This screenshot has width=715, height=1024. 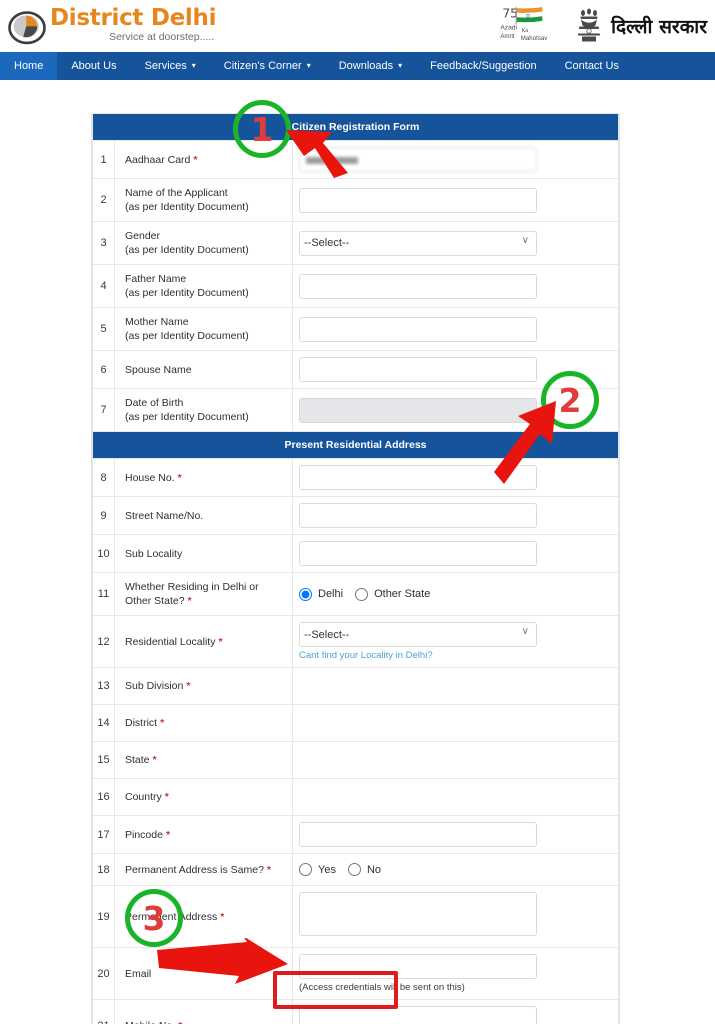 I want to click on radio-yes, so click(x=305, y=869).